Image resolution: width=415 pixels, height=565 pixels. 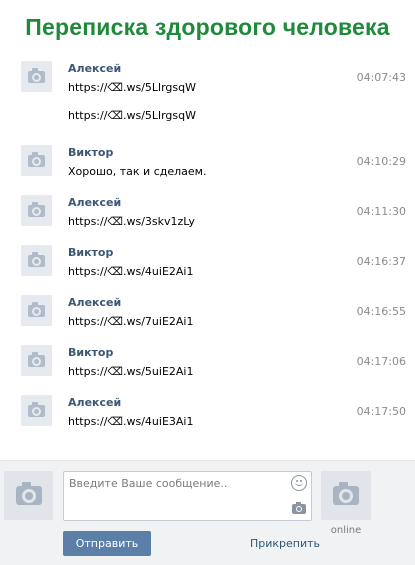 I want to click on message-time: 04:07:43, so click(x=381, y=77).